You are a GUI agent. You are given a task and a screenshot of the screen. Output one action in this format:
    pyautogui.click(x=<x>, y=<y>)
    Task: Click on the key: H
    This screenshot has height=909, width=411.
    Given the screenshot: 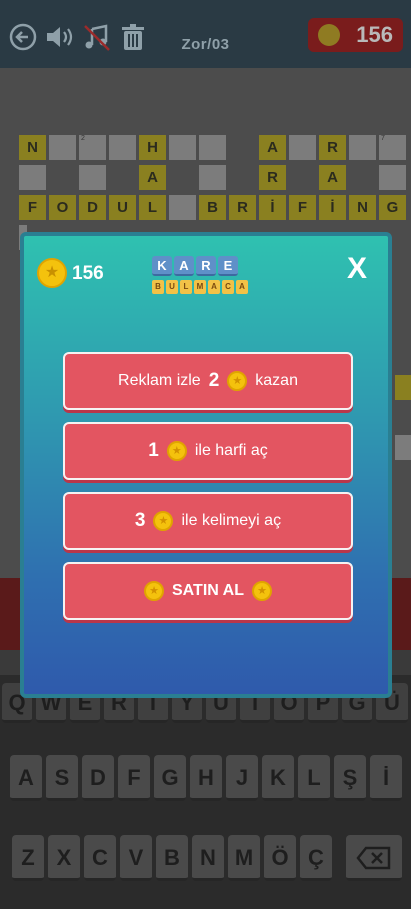 What is the action you would take?
    pyautogui.click(x=206, y=778)
    